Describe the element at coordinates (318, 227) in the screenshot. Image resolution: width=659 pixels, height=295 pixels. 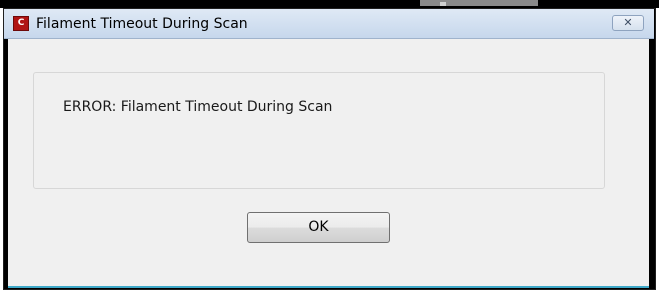
I see `ok-button: OK` at that location.